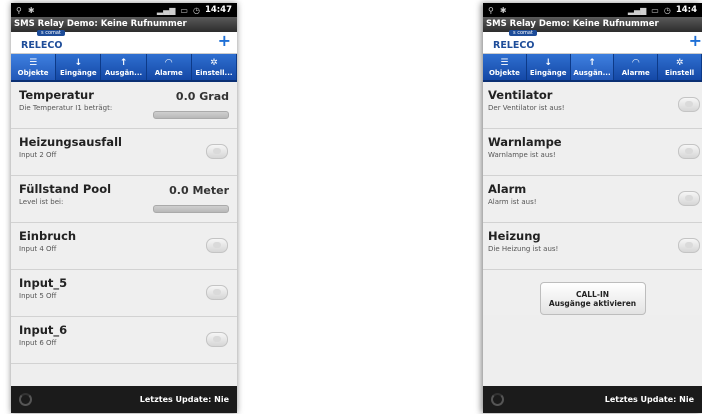 This screenshot has width=702, height=414. What do you see at coordinates (124, 199) in the screenshot?
I see `list-item-fuellstand-pool: Füllstand Pool Level ist bei: 0.0 Meter` at bounding box center [124, 199].